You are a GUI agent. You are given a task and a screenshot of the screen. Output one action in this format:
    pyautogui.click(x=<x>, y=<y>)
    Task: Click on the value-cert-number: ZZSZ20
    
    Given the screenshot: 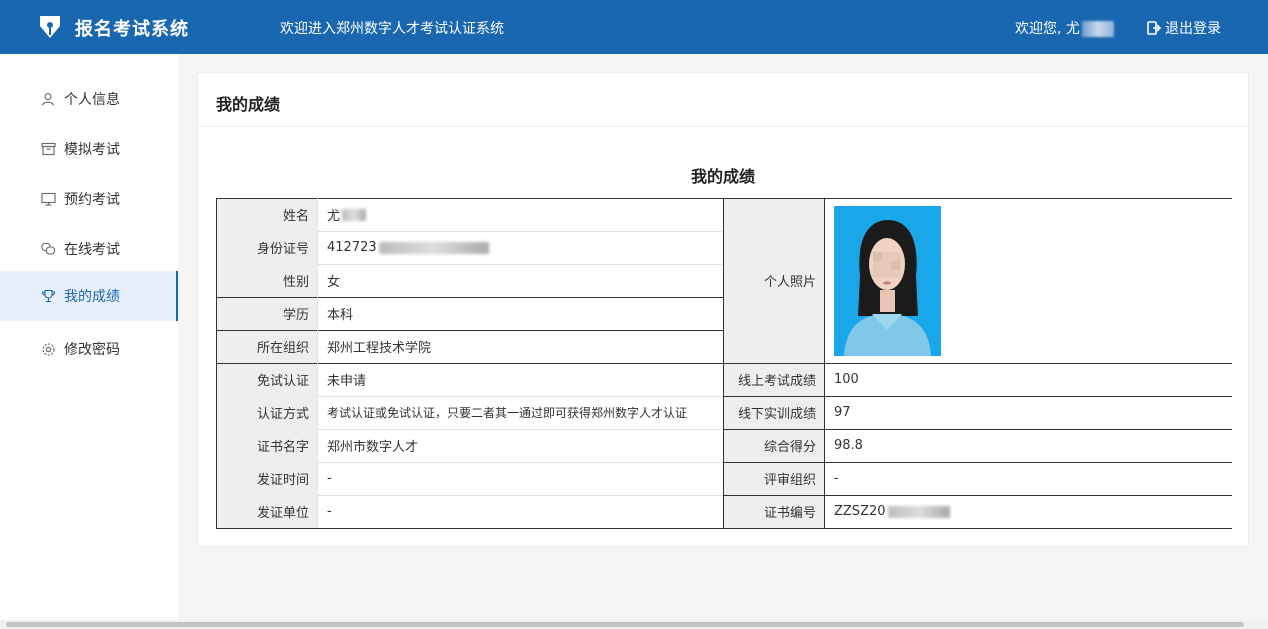 What is the action you would take?
    pyautogui.click(x=1028, y=511)
    